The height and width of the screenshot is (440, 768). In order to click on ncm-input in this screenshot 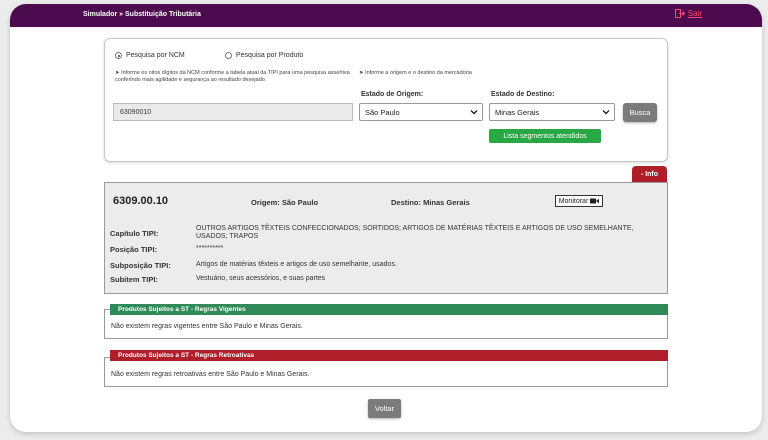, I will do `click(233, 112)`.